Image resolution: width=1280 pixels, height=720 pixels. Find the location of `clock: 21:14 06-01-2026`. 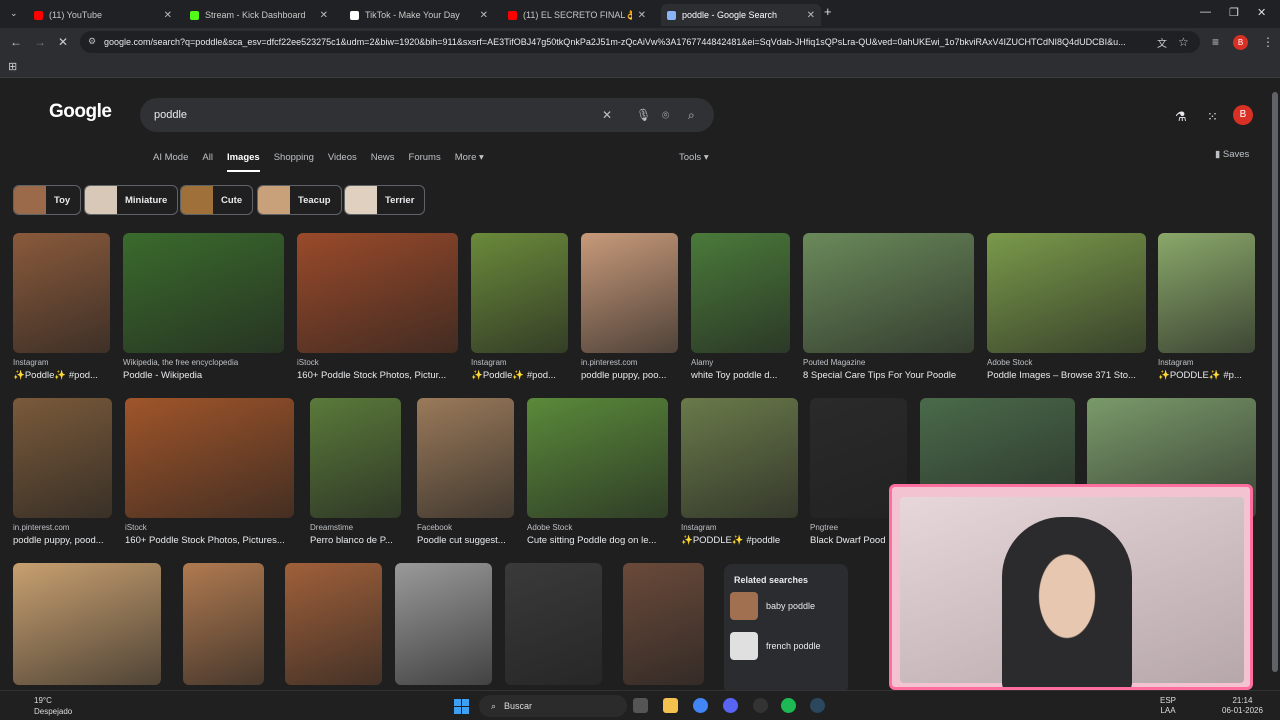

clock: 21:14 06-01-2026 is located at coordinates (1242, 706).